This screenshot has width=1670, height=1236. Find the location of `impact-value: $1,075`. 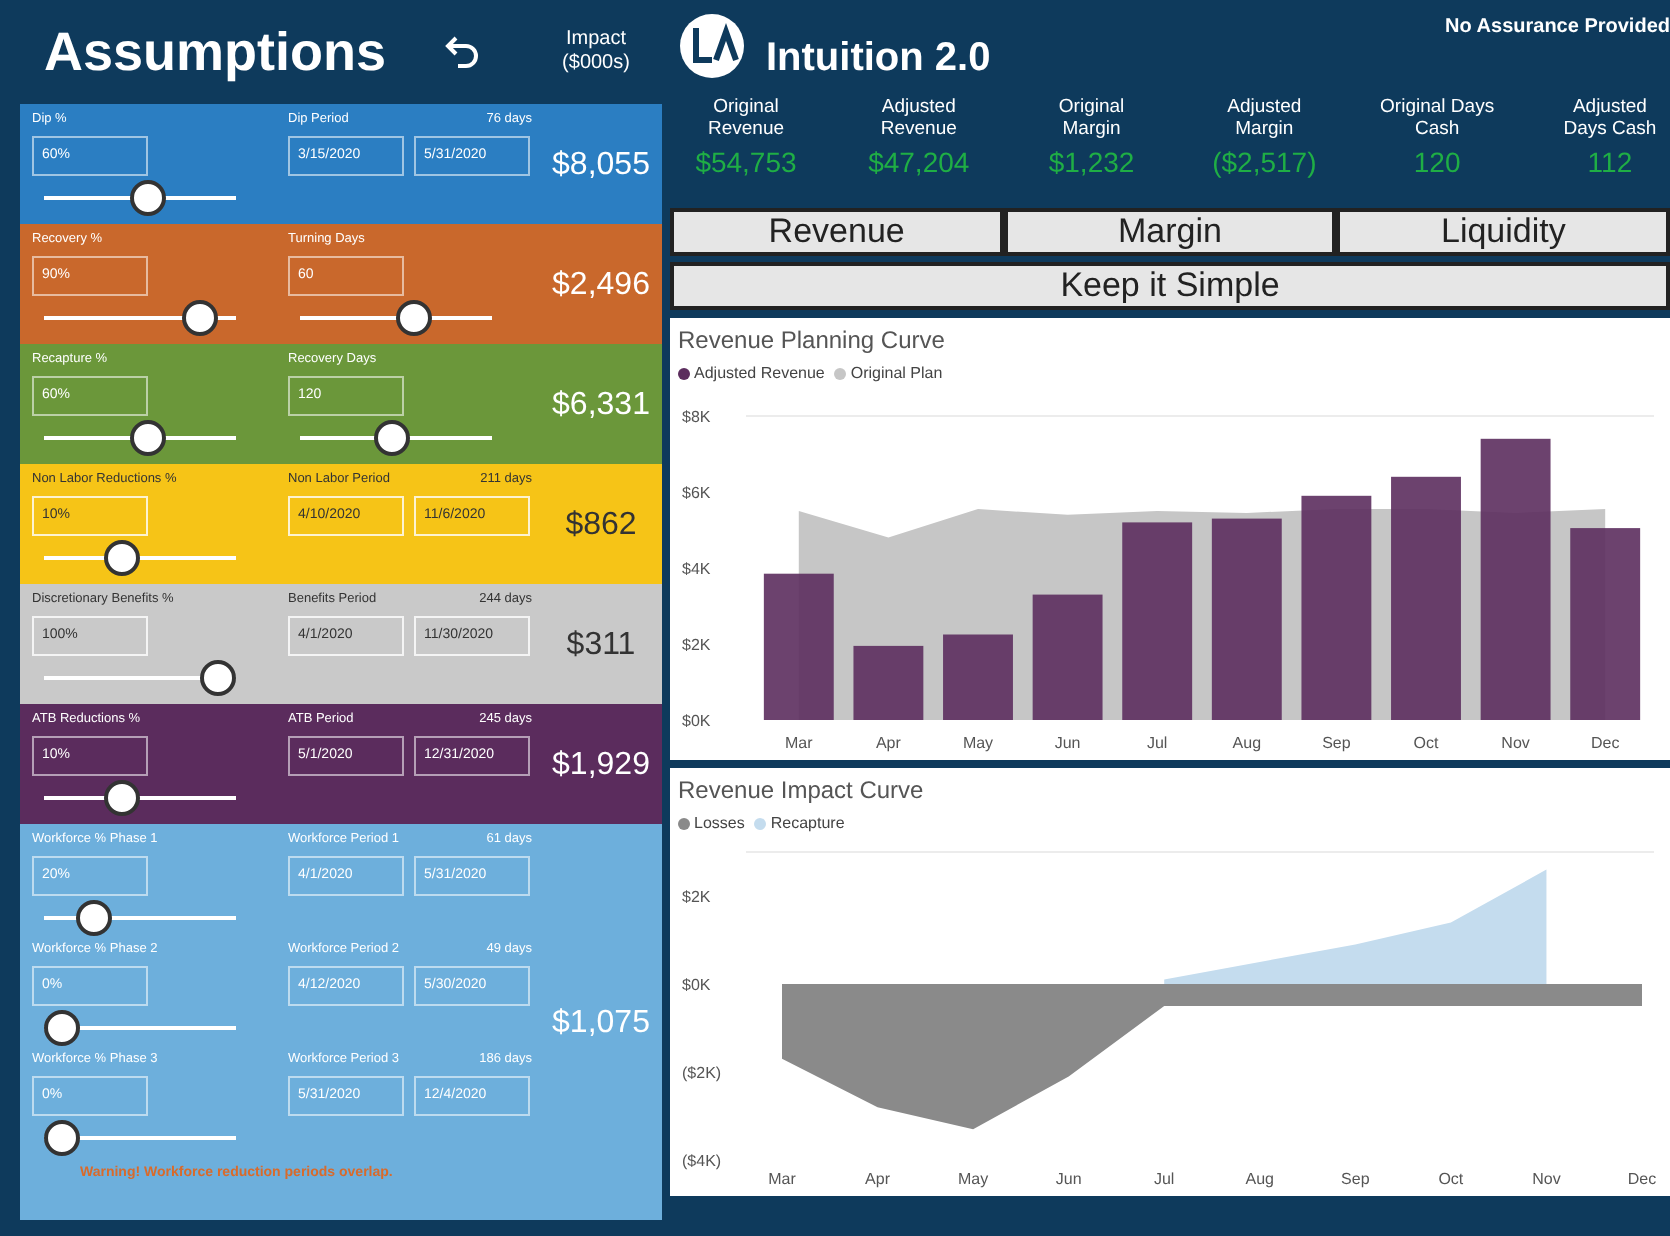

impact-value: $1,075 is located at coordinates (601, 1023).